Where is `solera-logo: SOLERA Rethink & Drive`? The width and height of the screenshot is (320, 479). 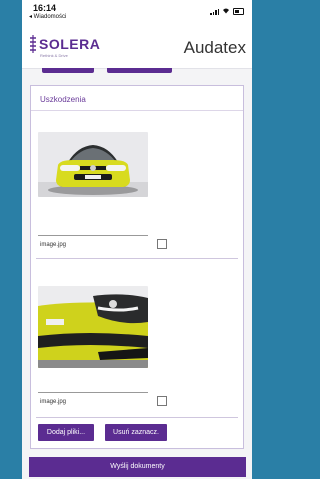
solera-logo: SOLERA Rethink & Drive is located at coordinates (64, 46).